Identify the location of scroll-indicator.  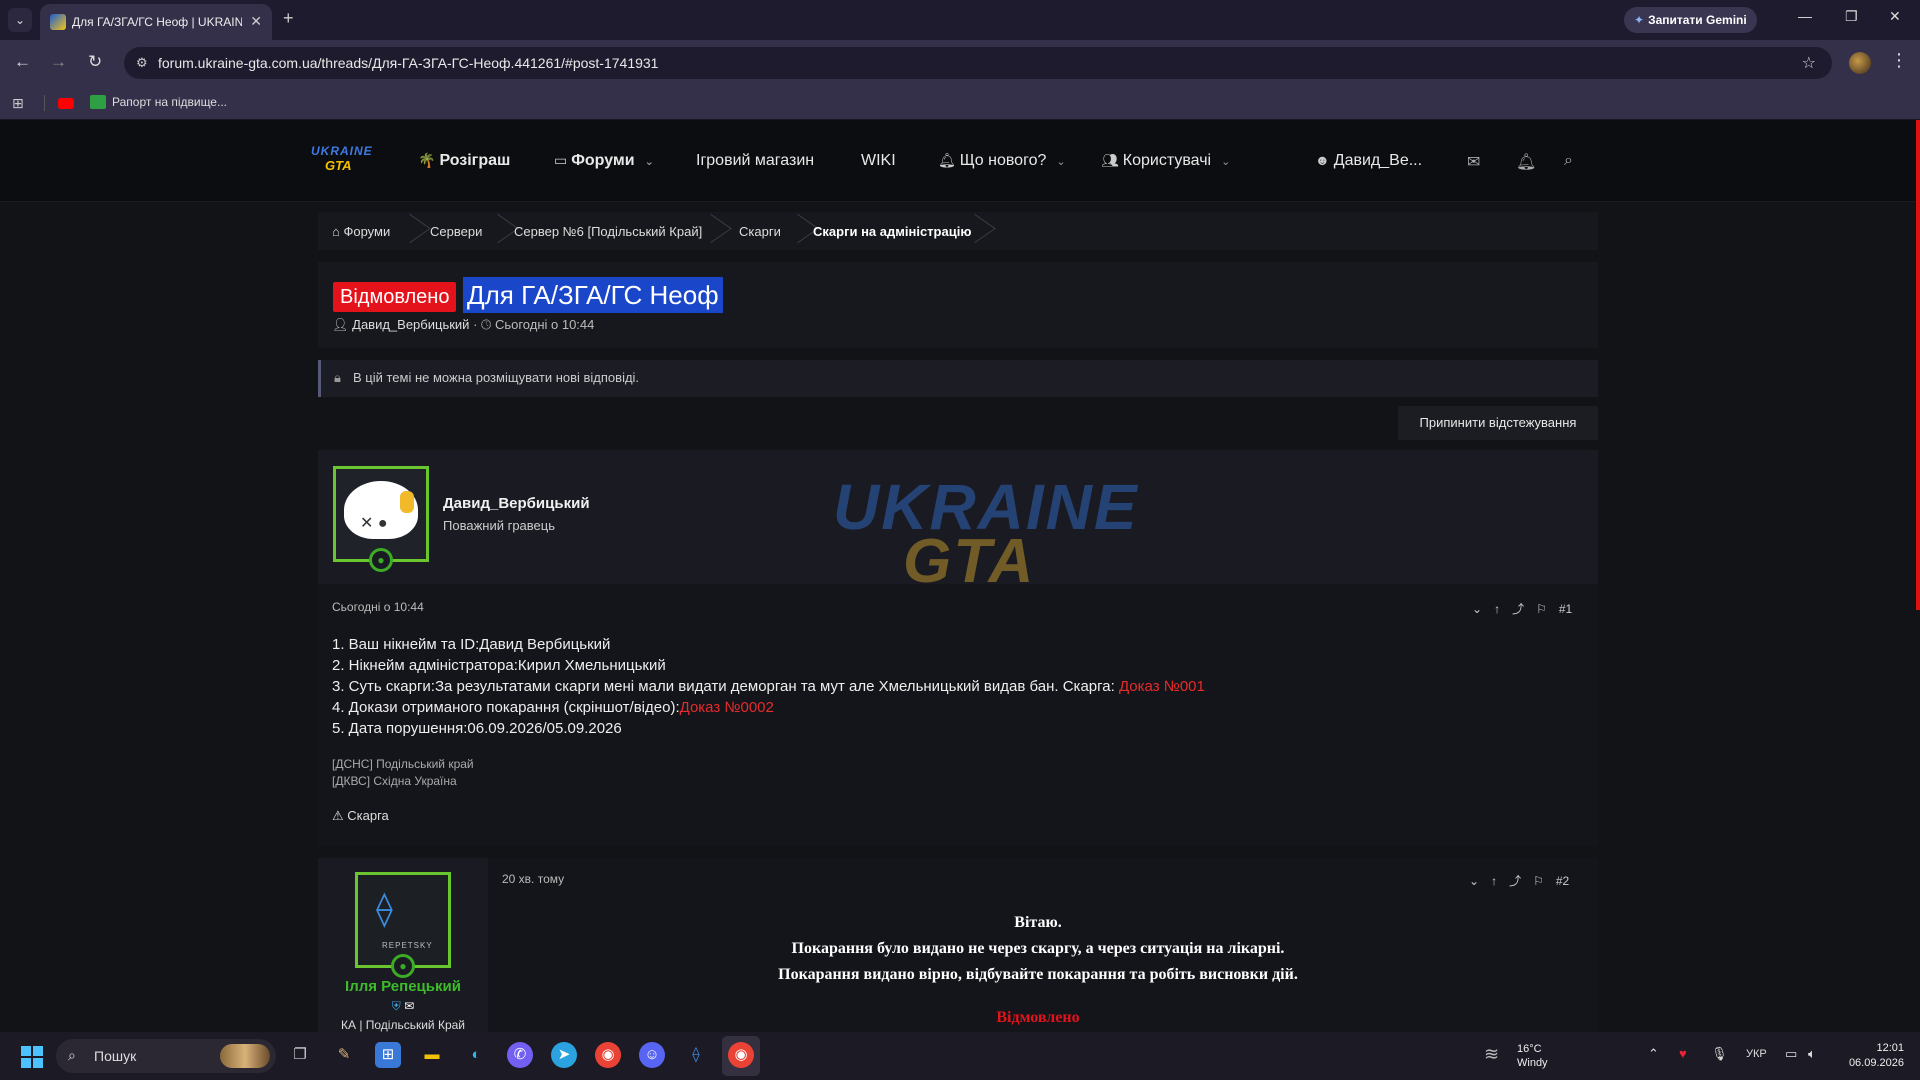
(1918, 365).